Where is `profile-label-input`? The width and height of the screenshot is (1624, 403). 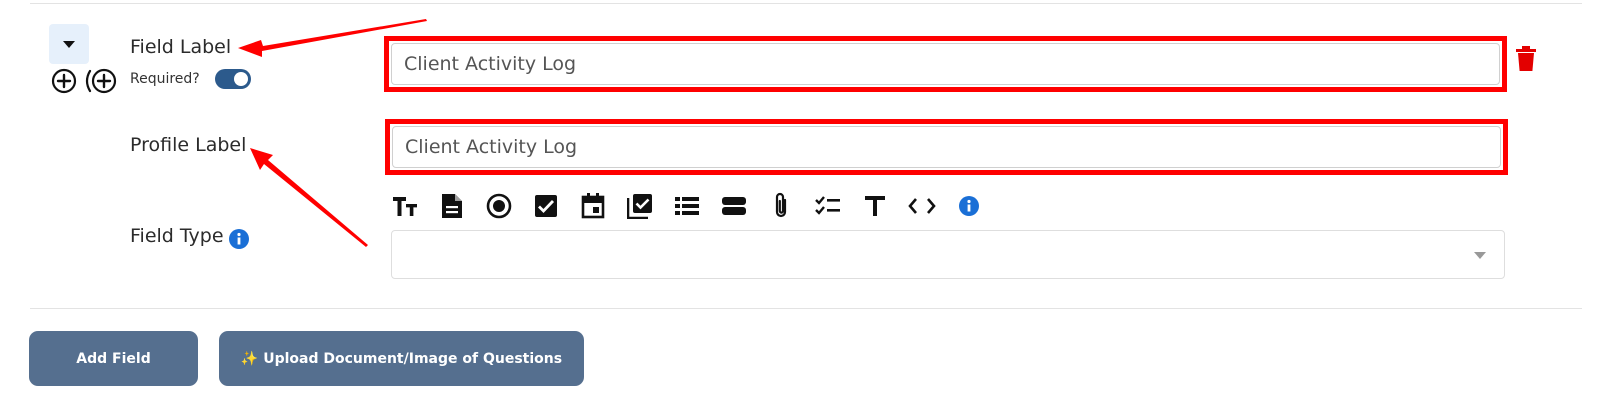
profile-label-input is located at coordinates (946, 147).